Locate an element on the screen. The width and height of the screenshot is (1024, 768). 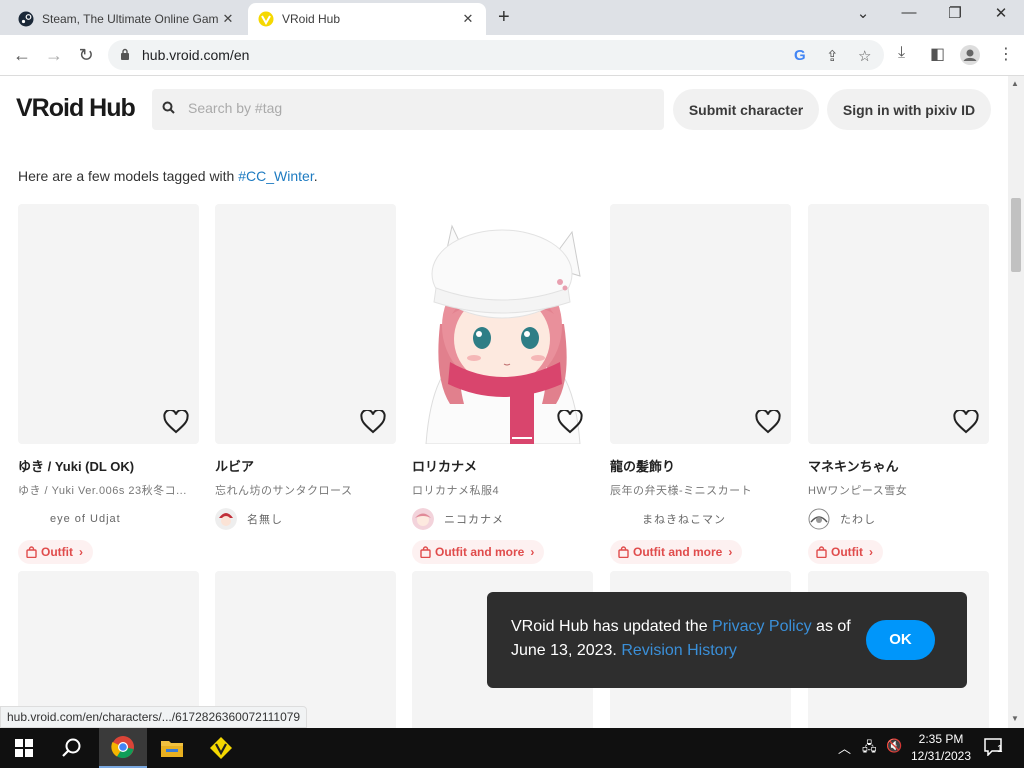
window-close-icon: ✕ is located at coordinates (1001, 13).